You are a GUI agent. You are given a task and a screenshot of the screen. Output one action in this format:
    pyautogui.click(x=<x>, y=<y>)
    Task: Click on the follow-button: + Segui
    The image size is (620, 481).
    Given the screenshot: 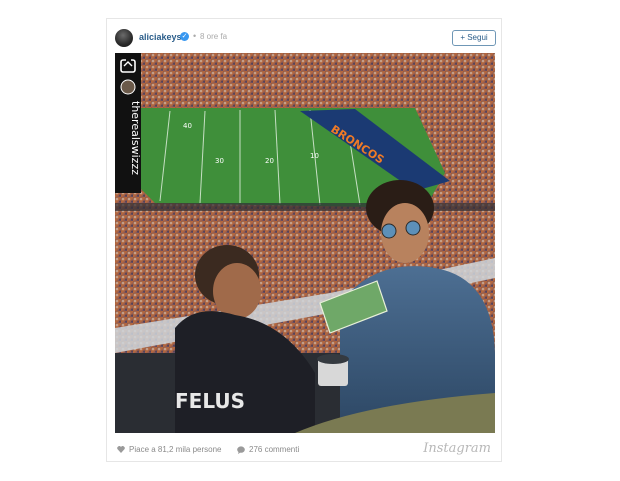 What is the action you would take?
    pyautogui.click(x=474, y=38)
    